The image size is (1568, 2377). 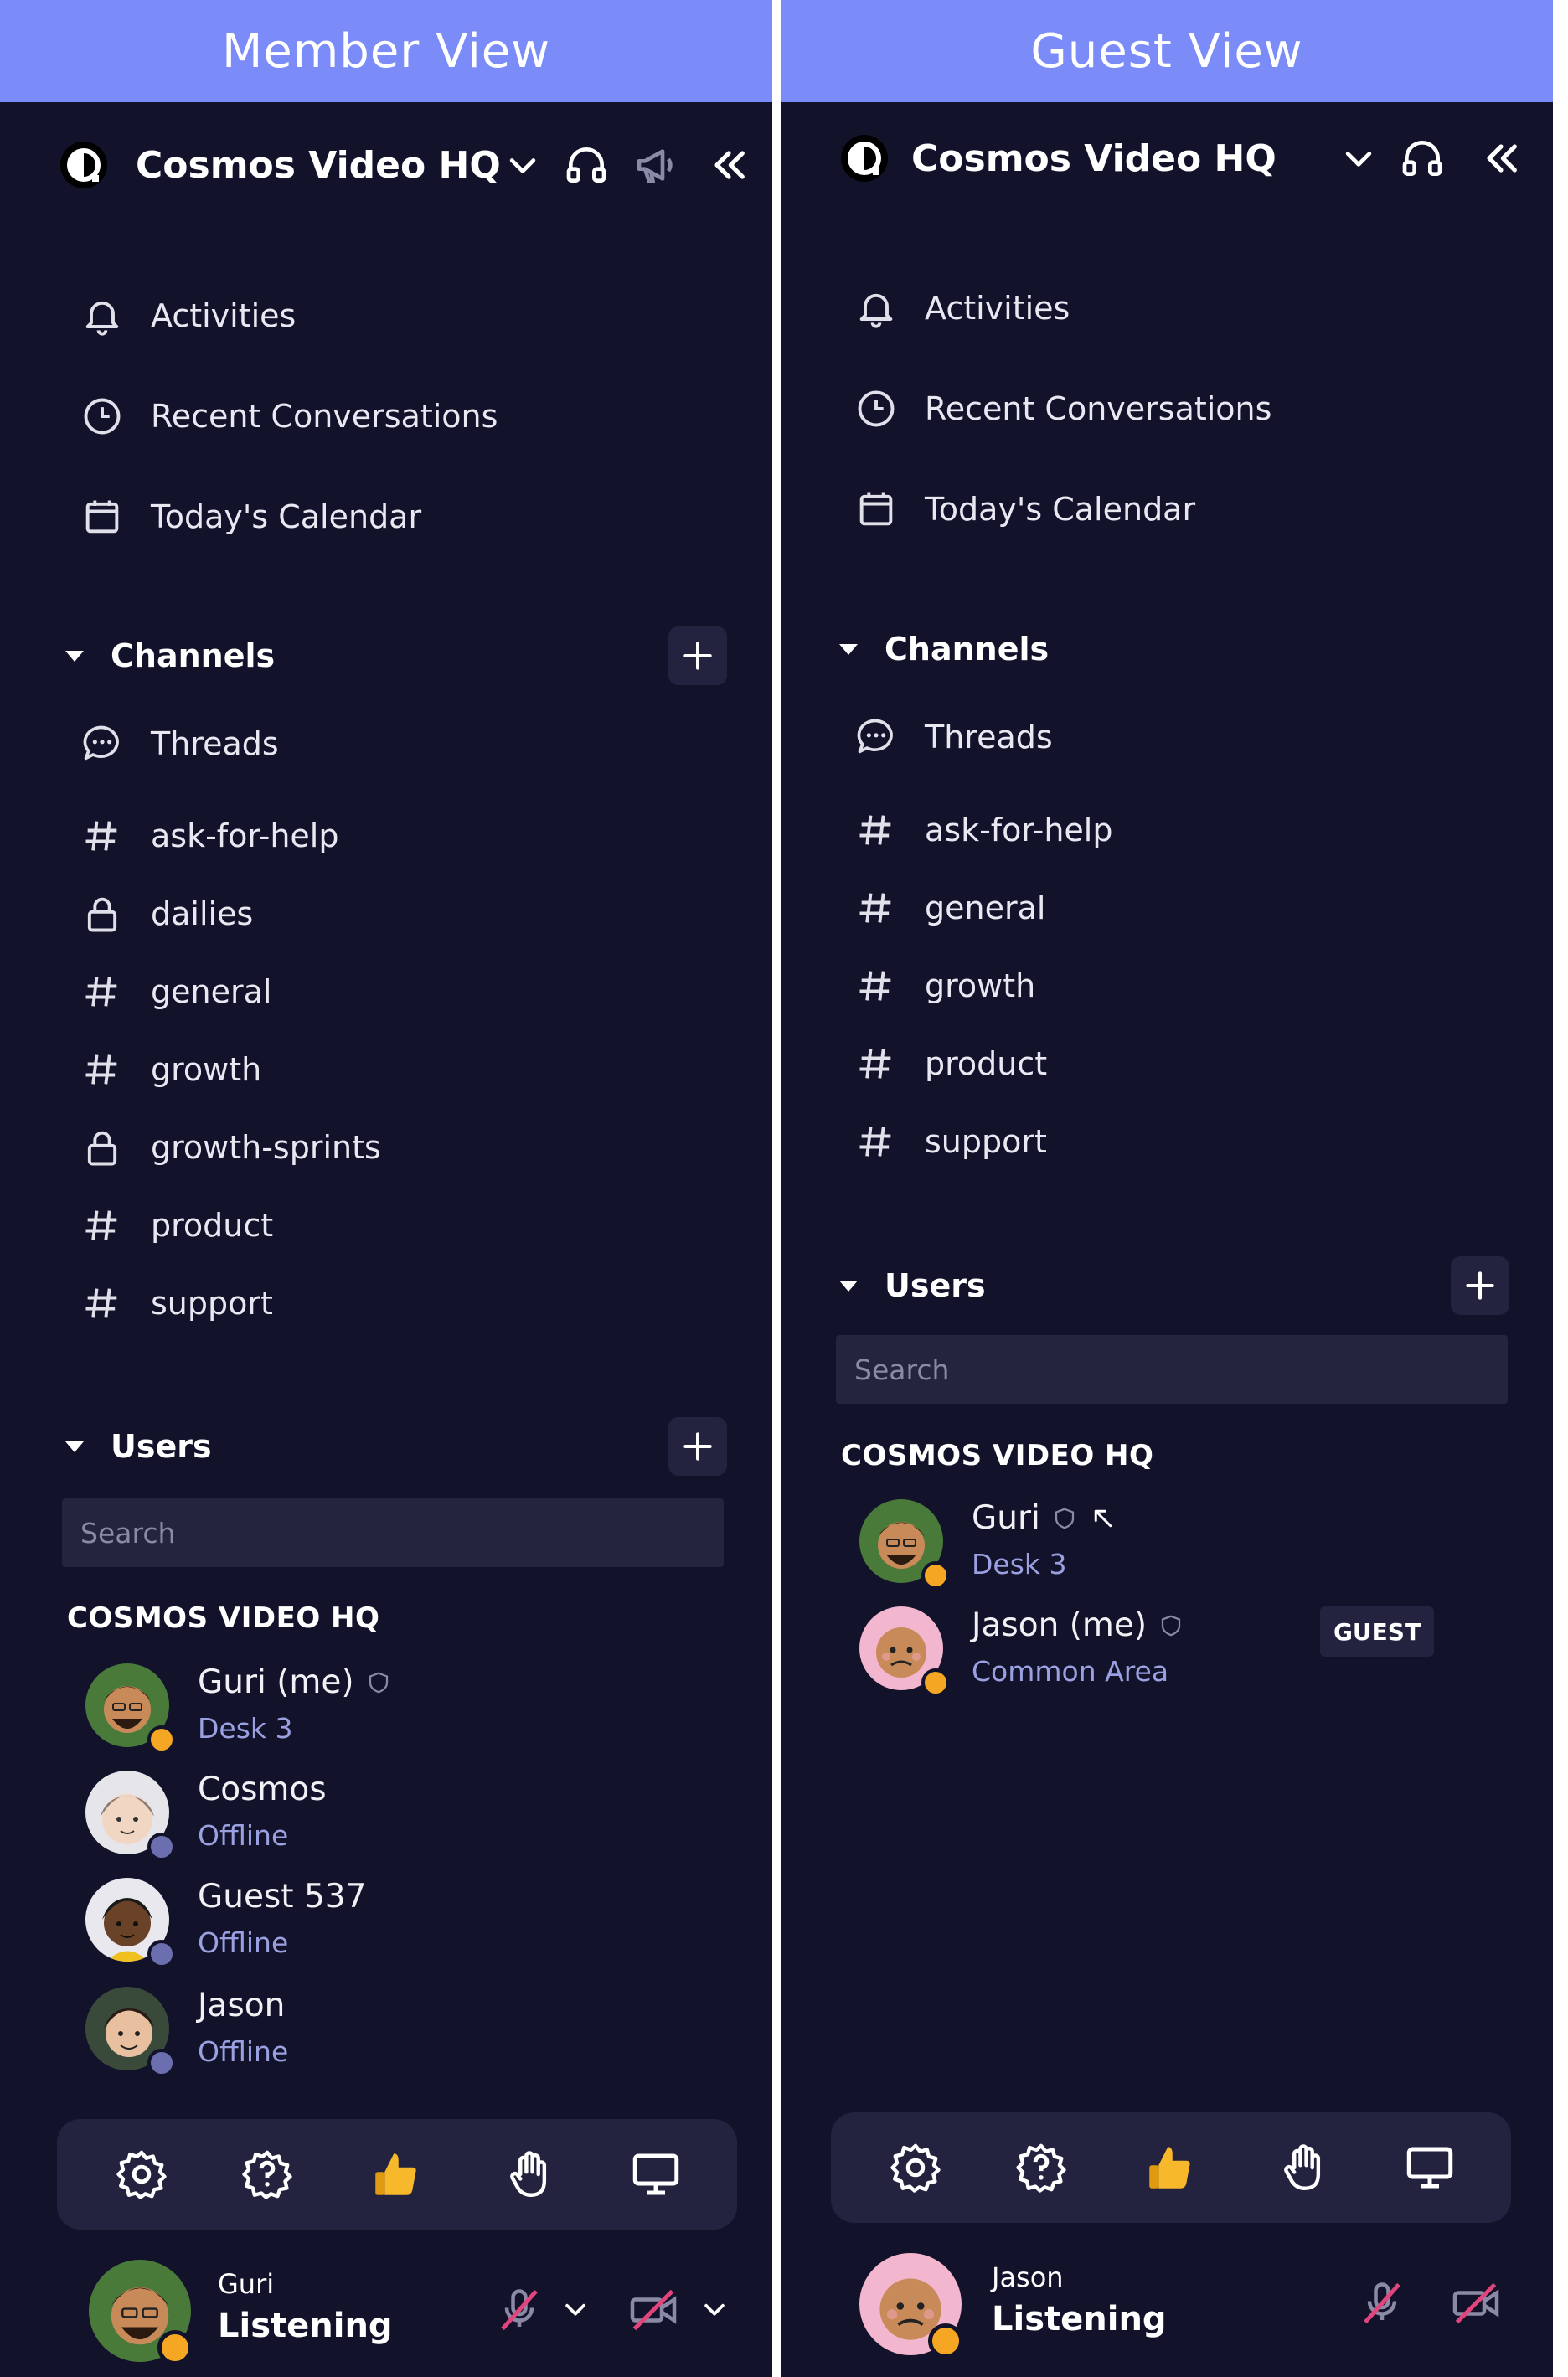 What do you see at coordinates (215, 743) in the screenshot?
I see `channel-label: Threads` at bounding box center [215, 743].